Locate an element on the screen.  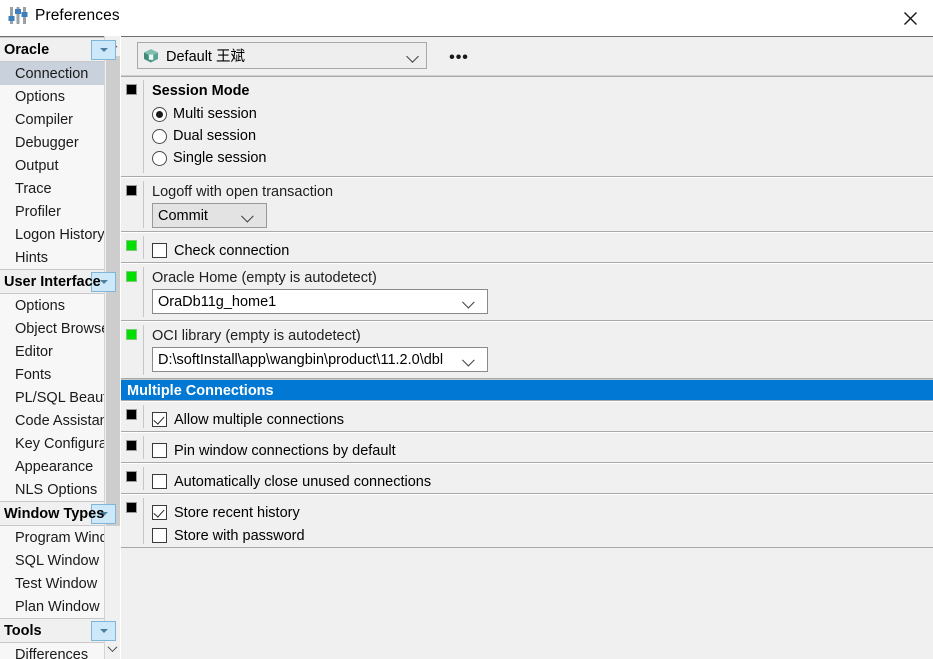
sidebar-item-trace: Trace is located at coordinates (59, 188).